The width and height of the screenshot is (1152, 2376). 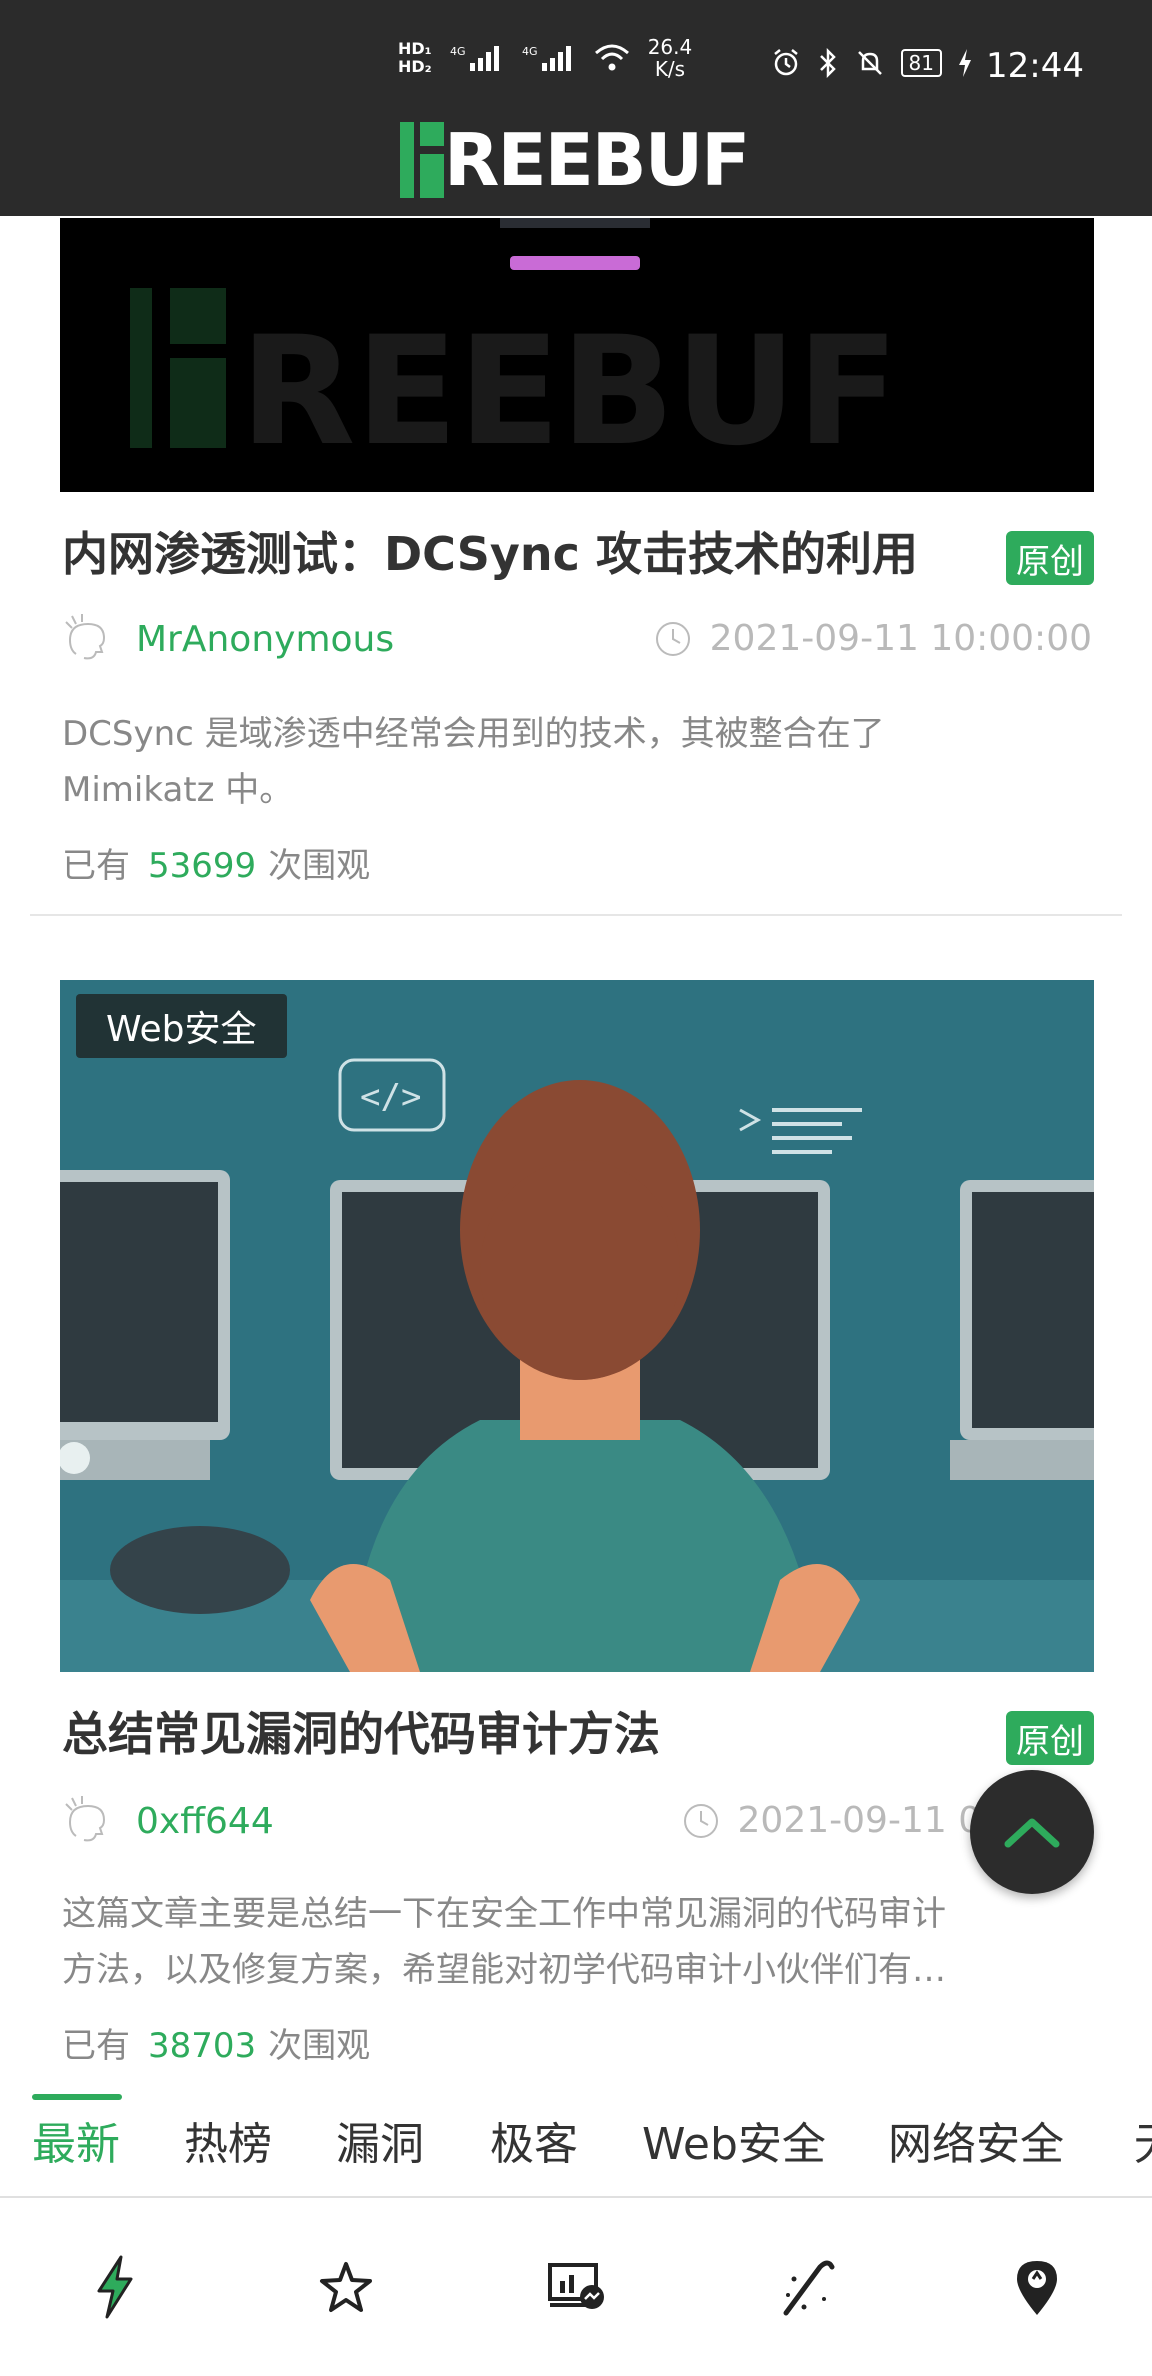 I want to click on lightning-icon, so click(x=115, y=2287).